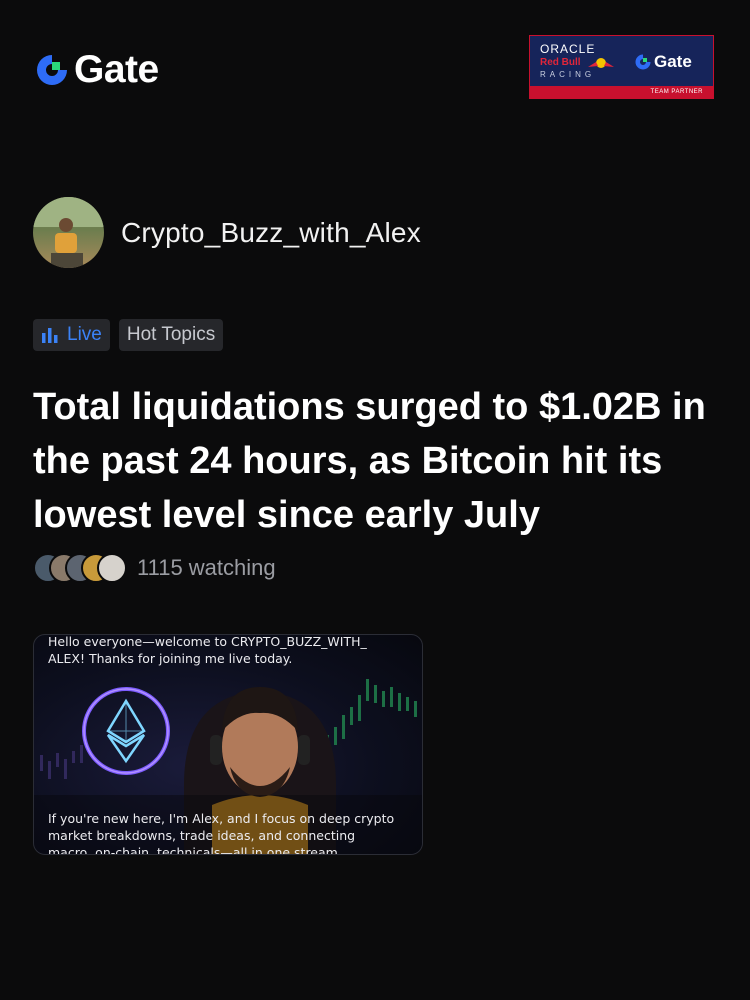  I want to click on team-partner-strip: TEAM PARTNER, so click(621, 92).